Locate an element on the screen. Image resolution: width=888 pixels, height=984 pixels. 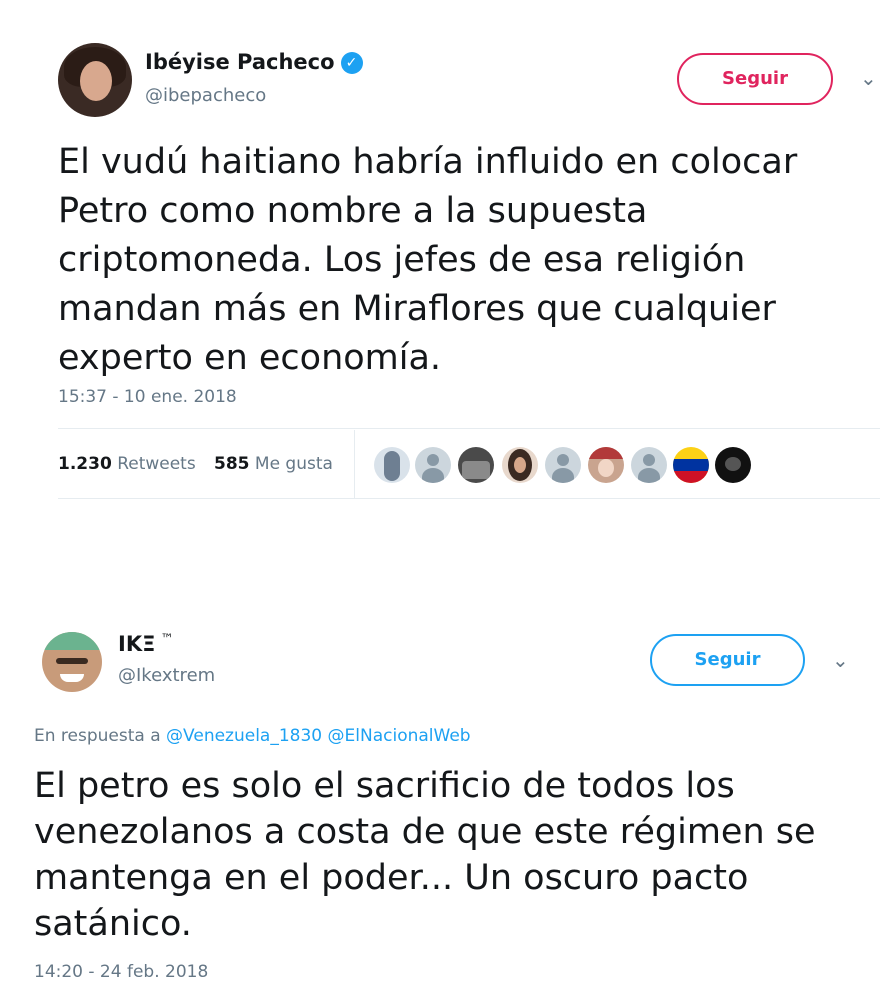
reply-prefix: En respuesta a is located at coordinates (97, 736).